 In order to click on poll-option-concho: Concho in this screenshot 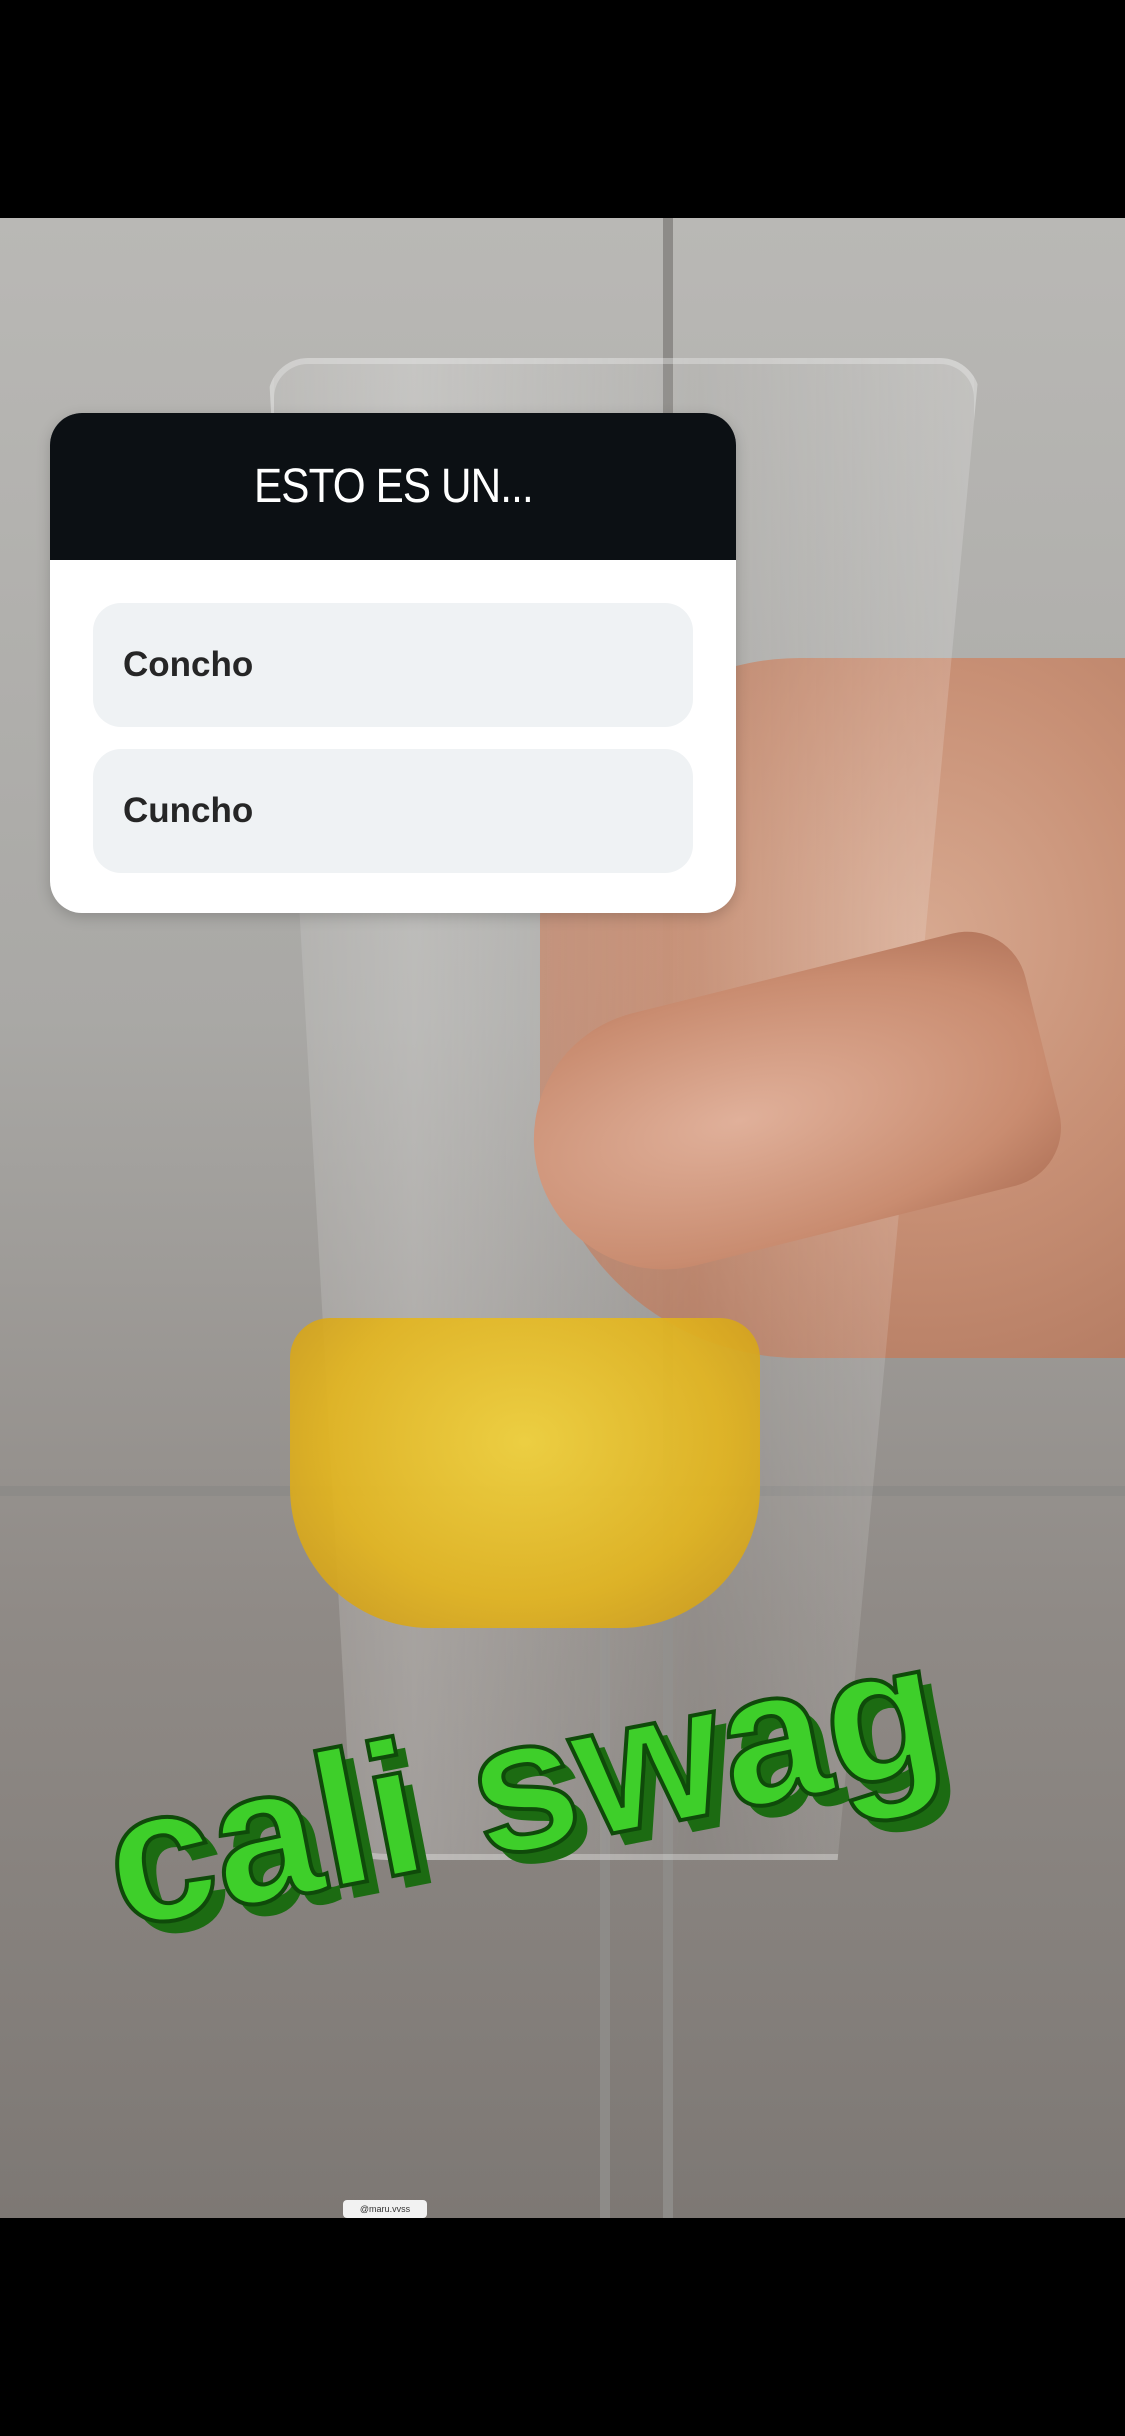, I will do `click(393, 665)`.